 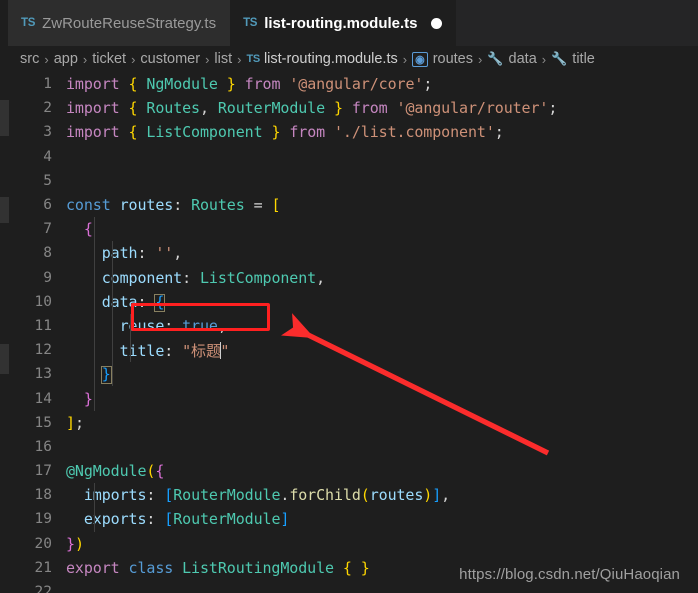 I want to click on line-number: 4, so click(x=47, y=156).